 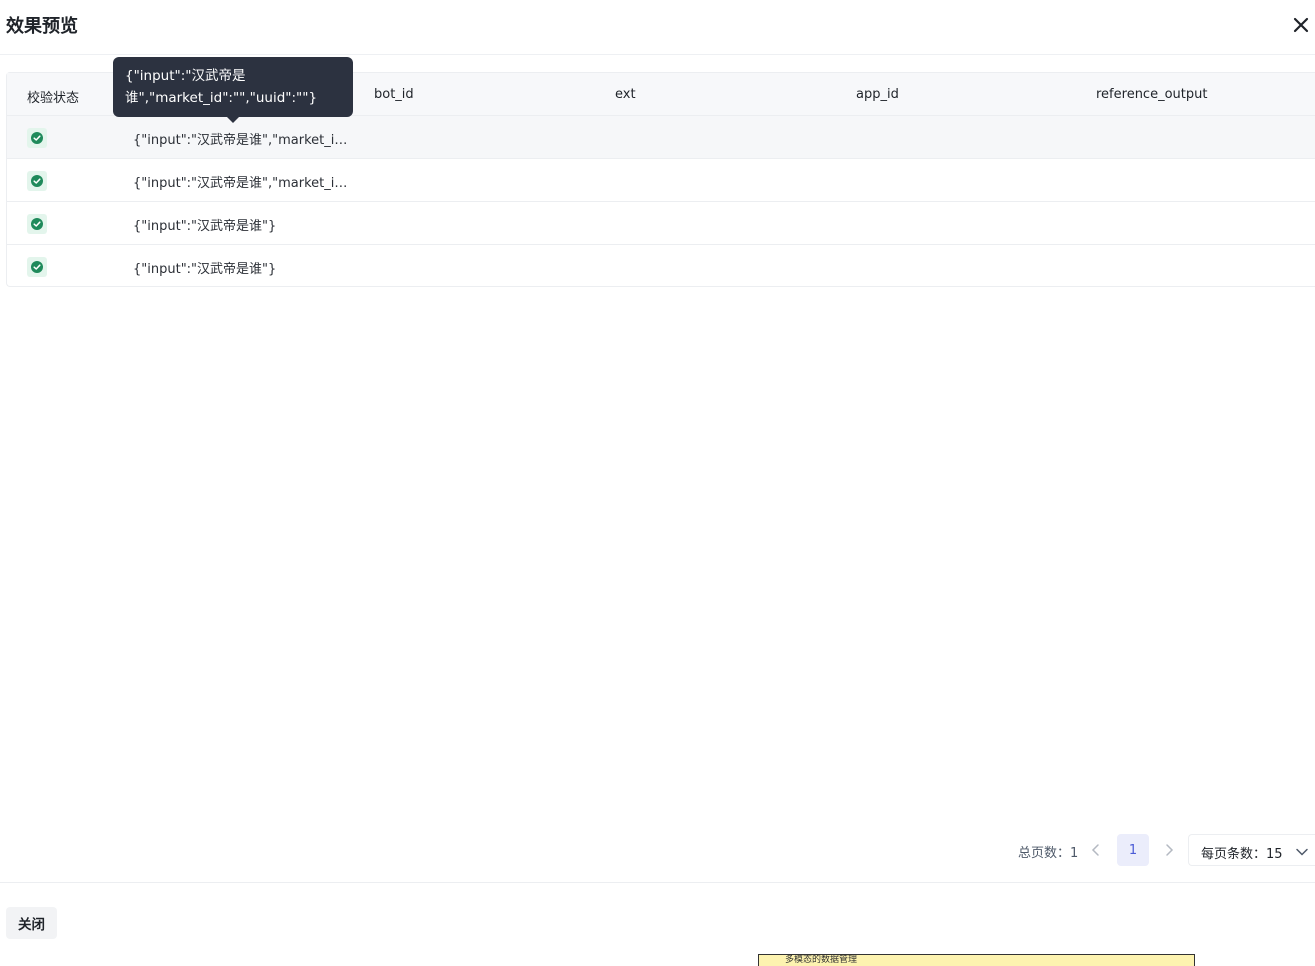 What do you see at coordinates (1302, 853) in the screenshot?
I see `chevron-down-icon` at bounding box center [1302, 853].